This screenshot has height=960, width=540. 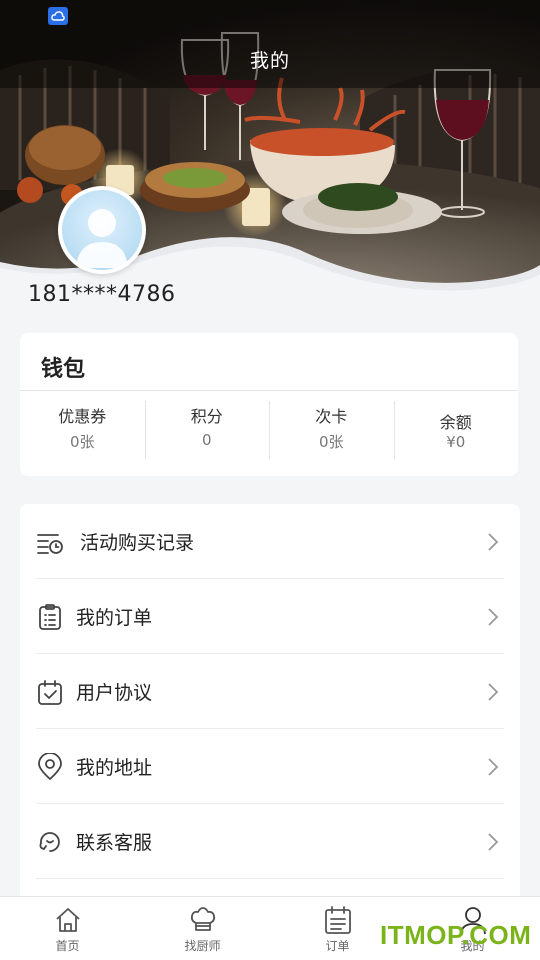 What do you see at coordinates (206, 440) in the screenshot?
I see `stat-value: 0` at bounding box center [206, 440].